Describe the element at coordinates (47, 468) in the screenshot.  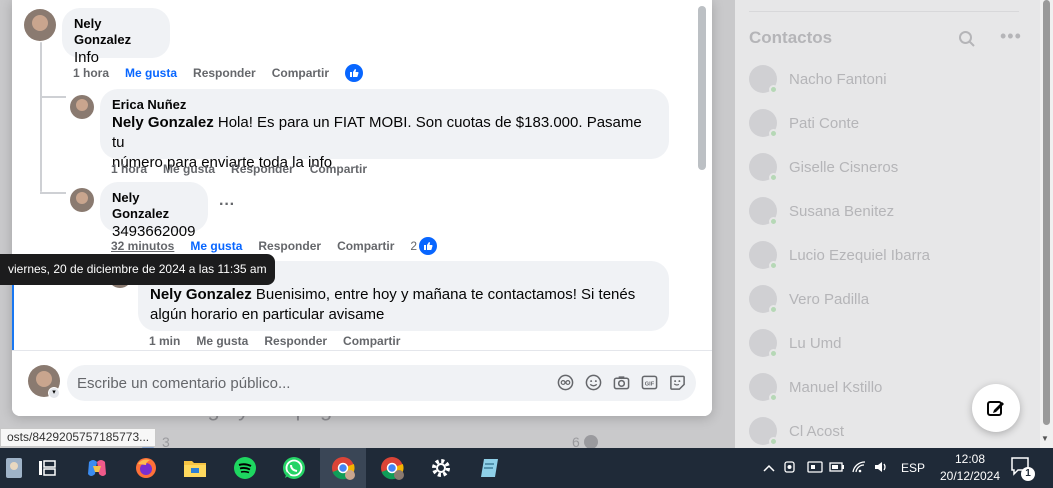
I see `task-view-icon` at that location.